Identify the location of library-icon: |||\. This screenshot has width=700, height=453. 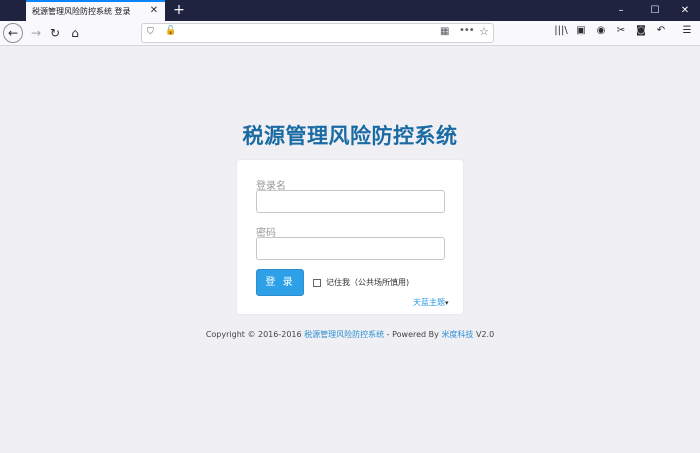
(561, 30).